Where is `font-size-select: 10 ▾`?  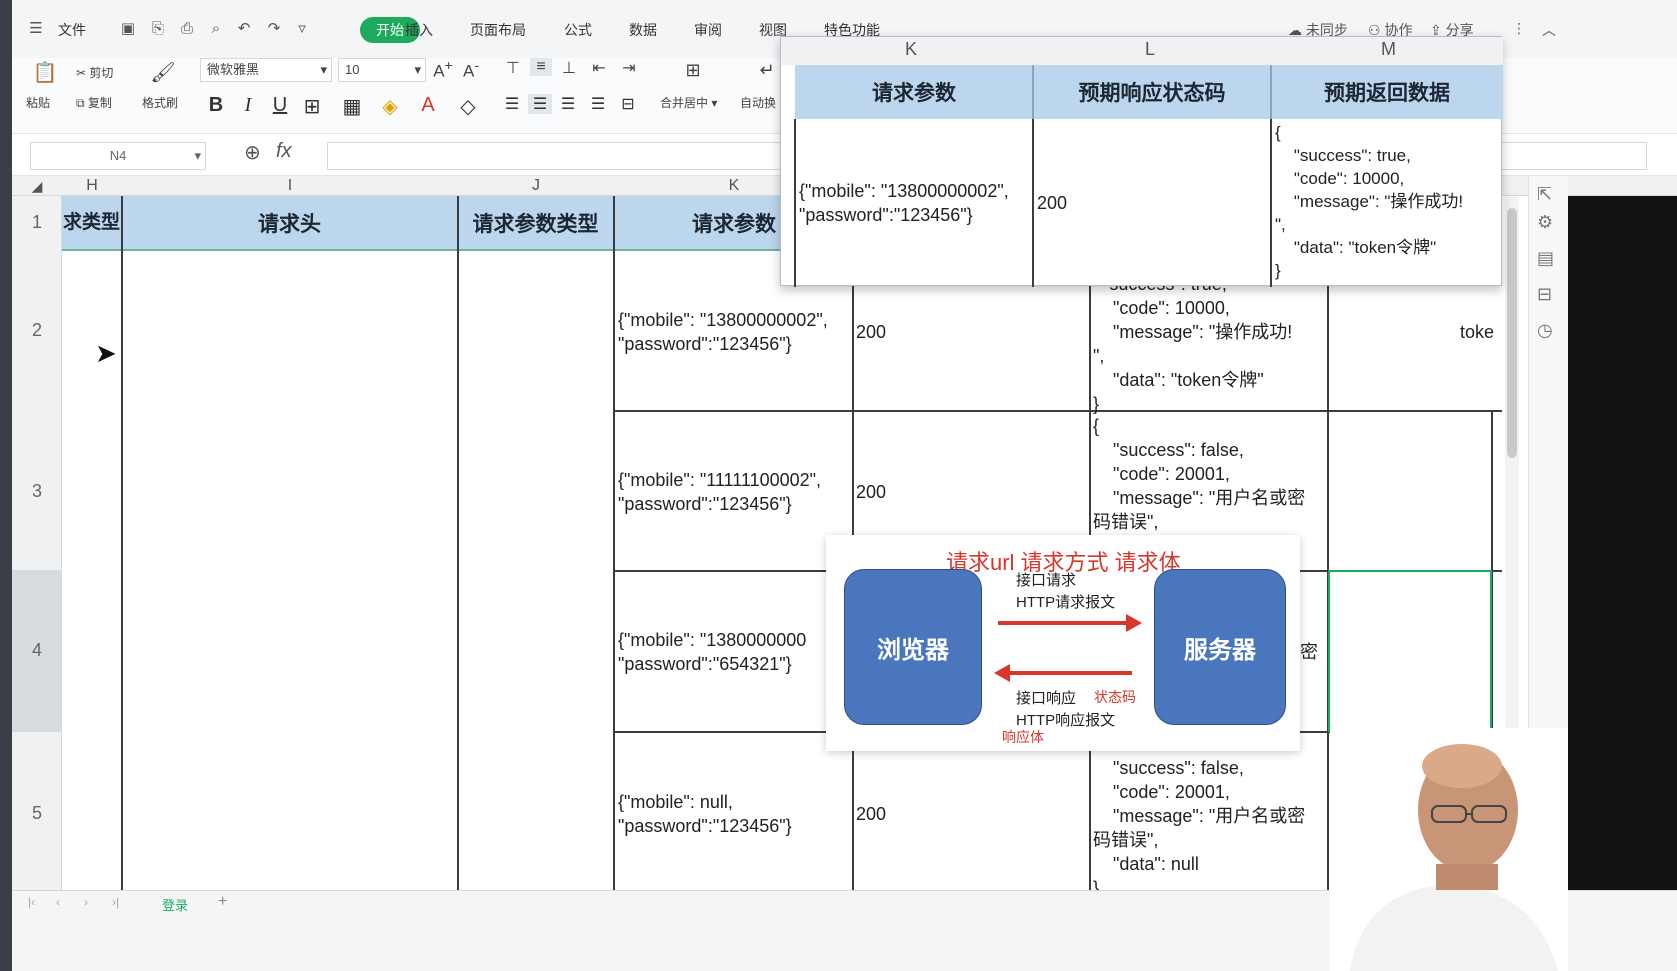 font-size-select: 10 ▾ is located at coordinates (382, 70).